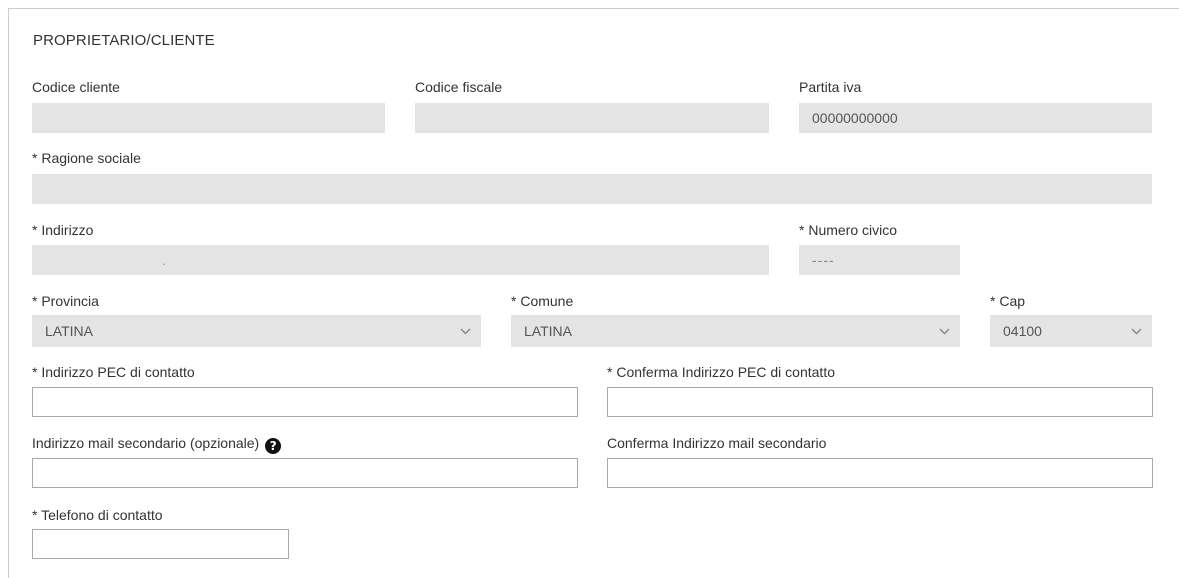  What do you see at coordinates (975, 118) in the screenshot?
I see `partita-iva-field: 00000000000` at bounding box center [975, 118].